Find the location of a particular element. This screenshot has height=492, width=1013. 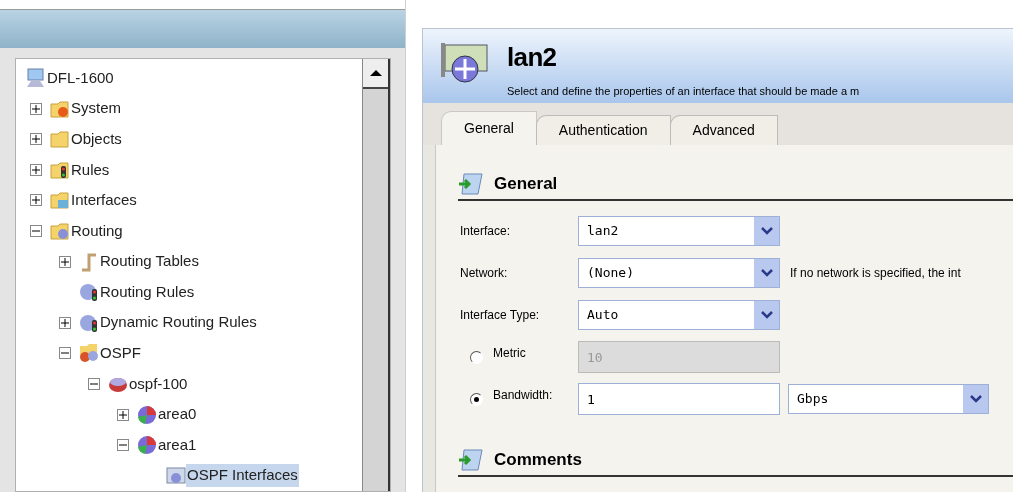

tree-item: ospf-100 is located at coordinates (158, 384).